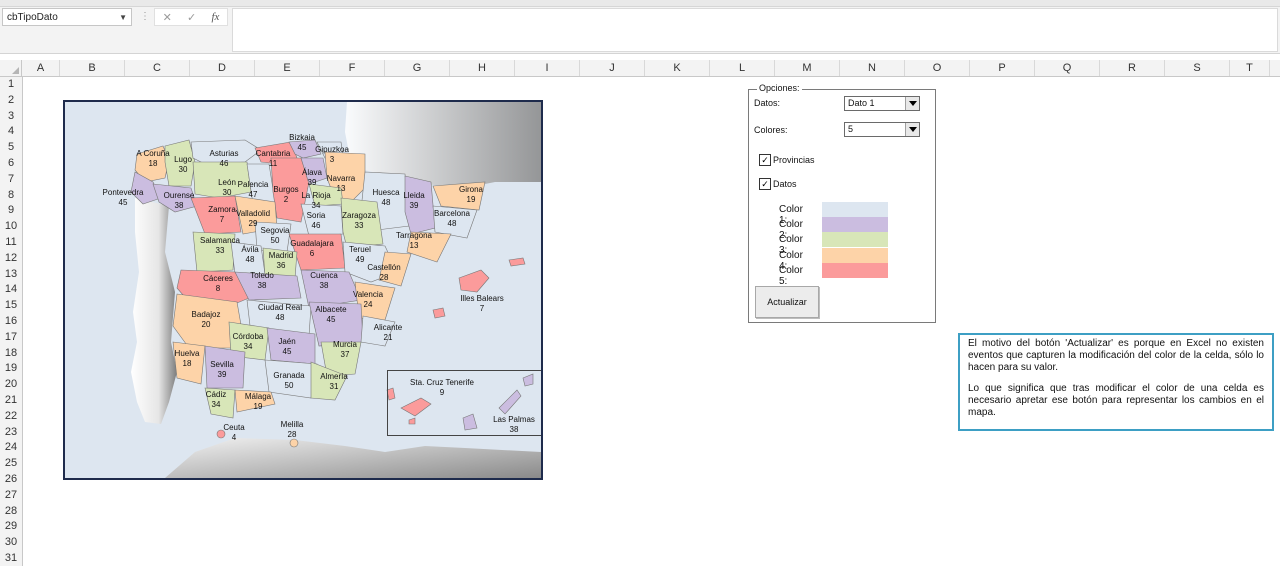 The height and width of the screenshot is (566, 1280). I want to click on province-value: 7, so click(222, 219).